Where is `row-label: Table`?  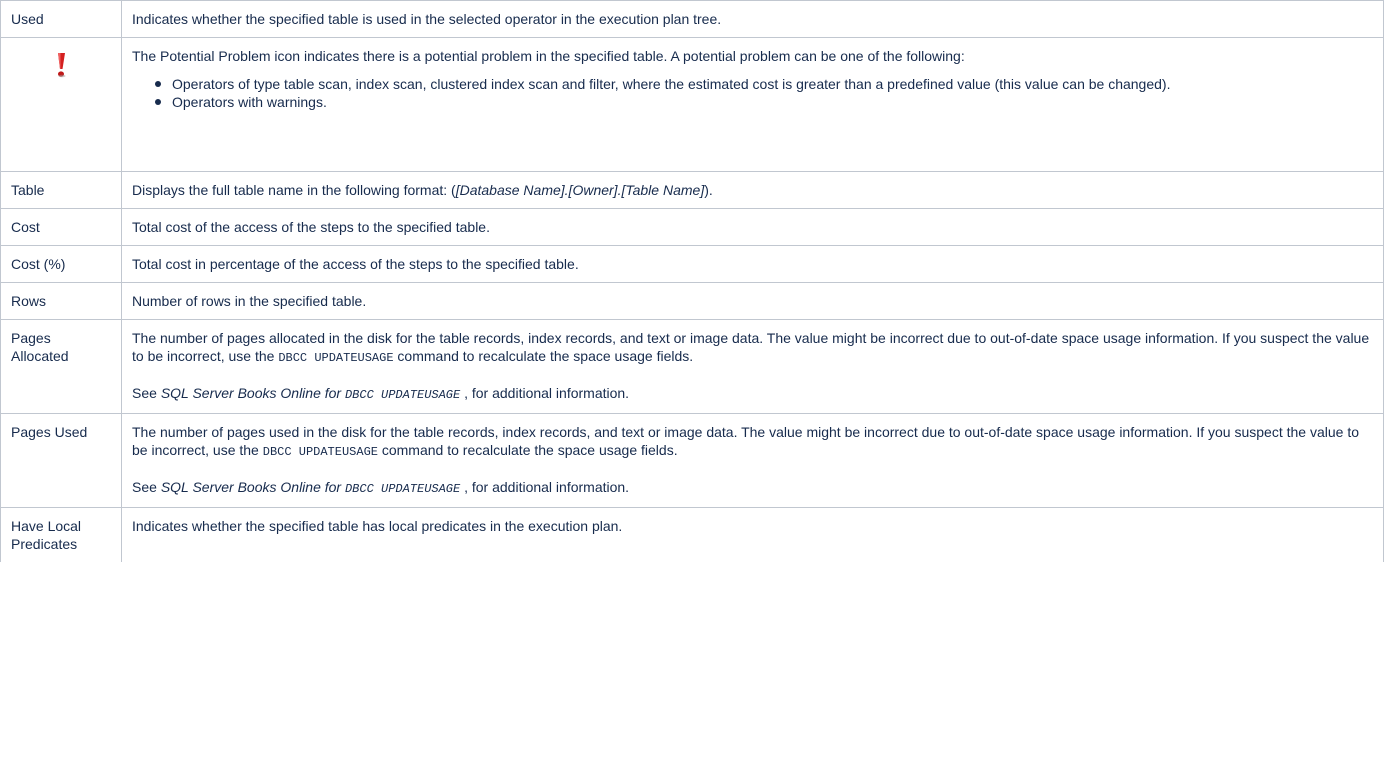 row-label: Table is located at coordinates (61, 190).